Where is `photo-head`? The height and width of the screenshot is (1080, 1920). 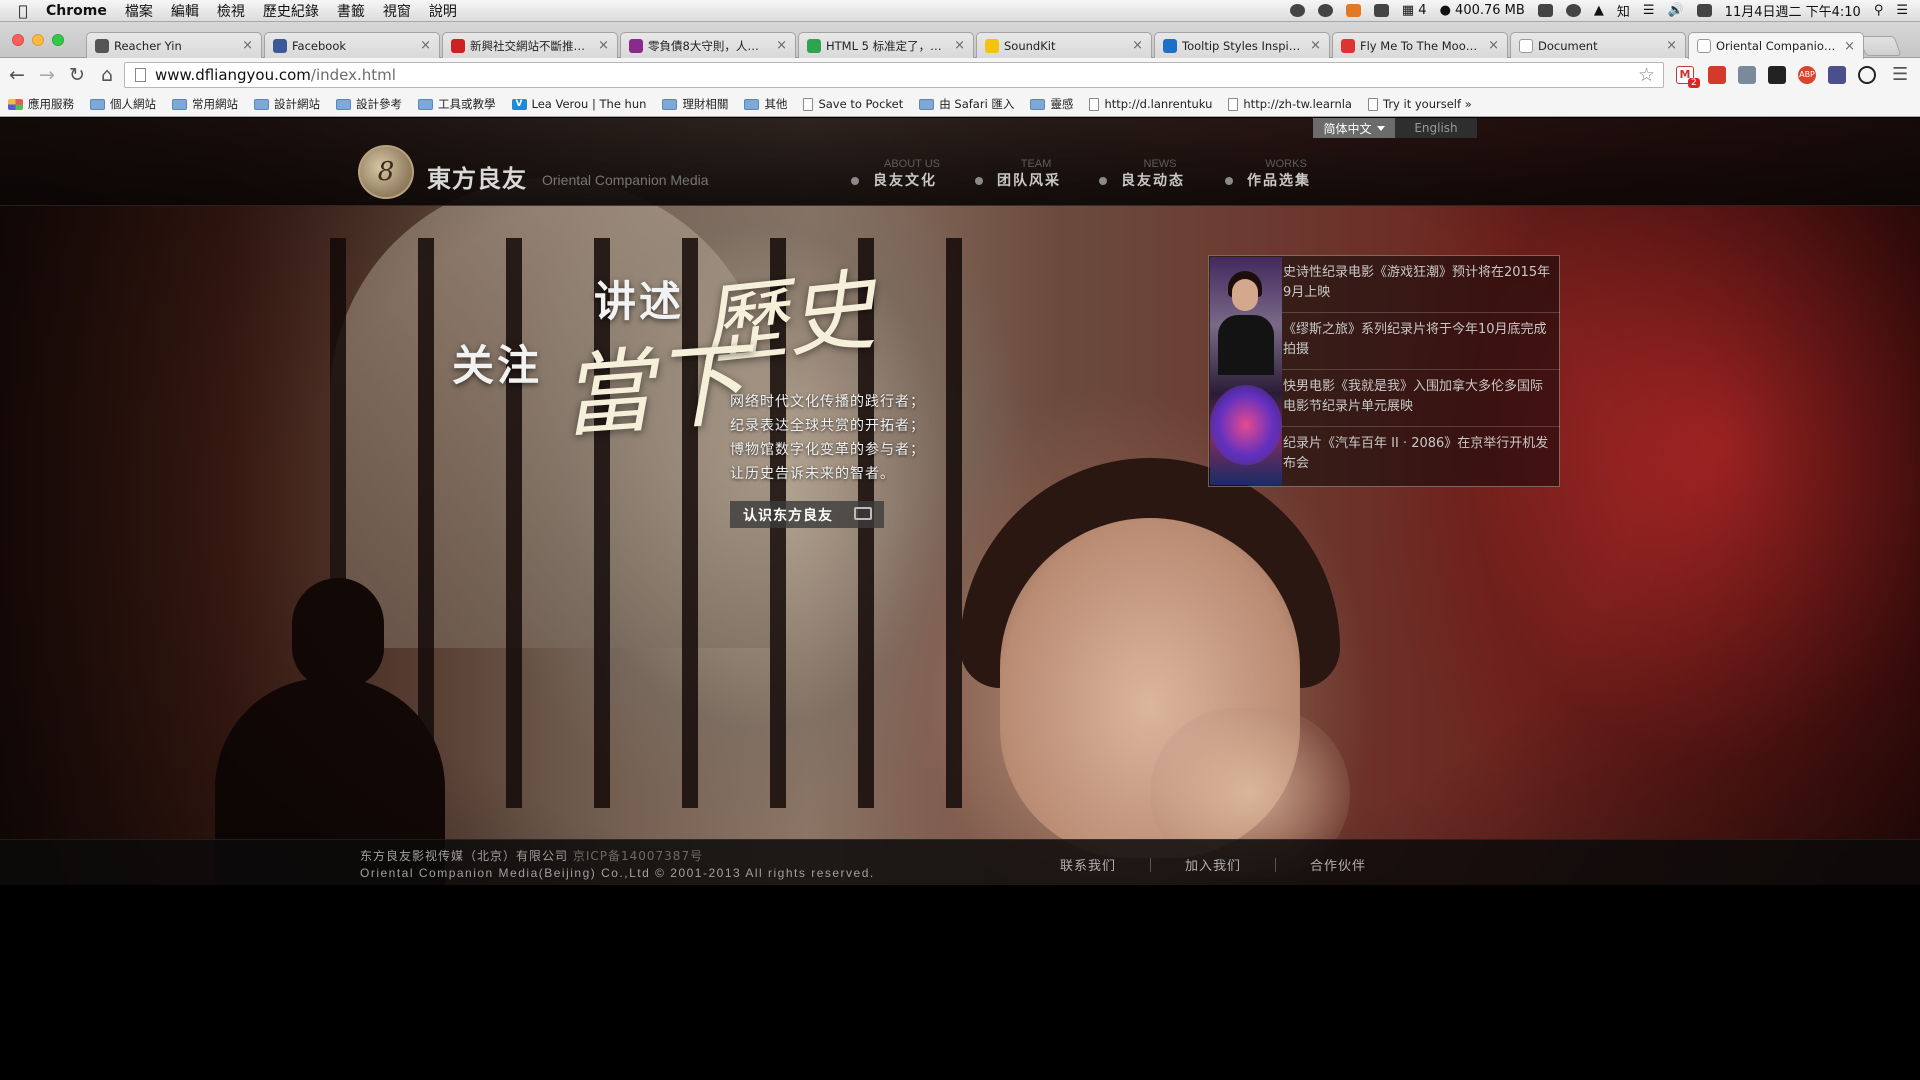 photo-head is located at coordinates (1245, 295).